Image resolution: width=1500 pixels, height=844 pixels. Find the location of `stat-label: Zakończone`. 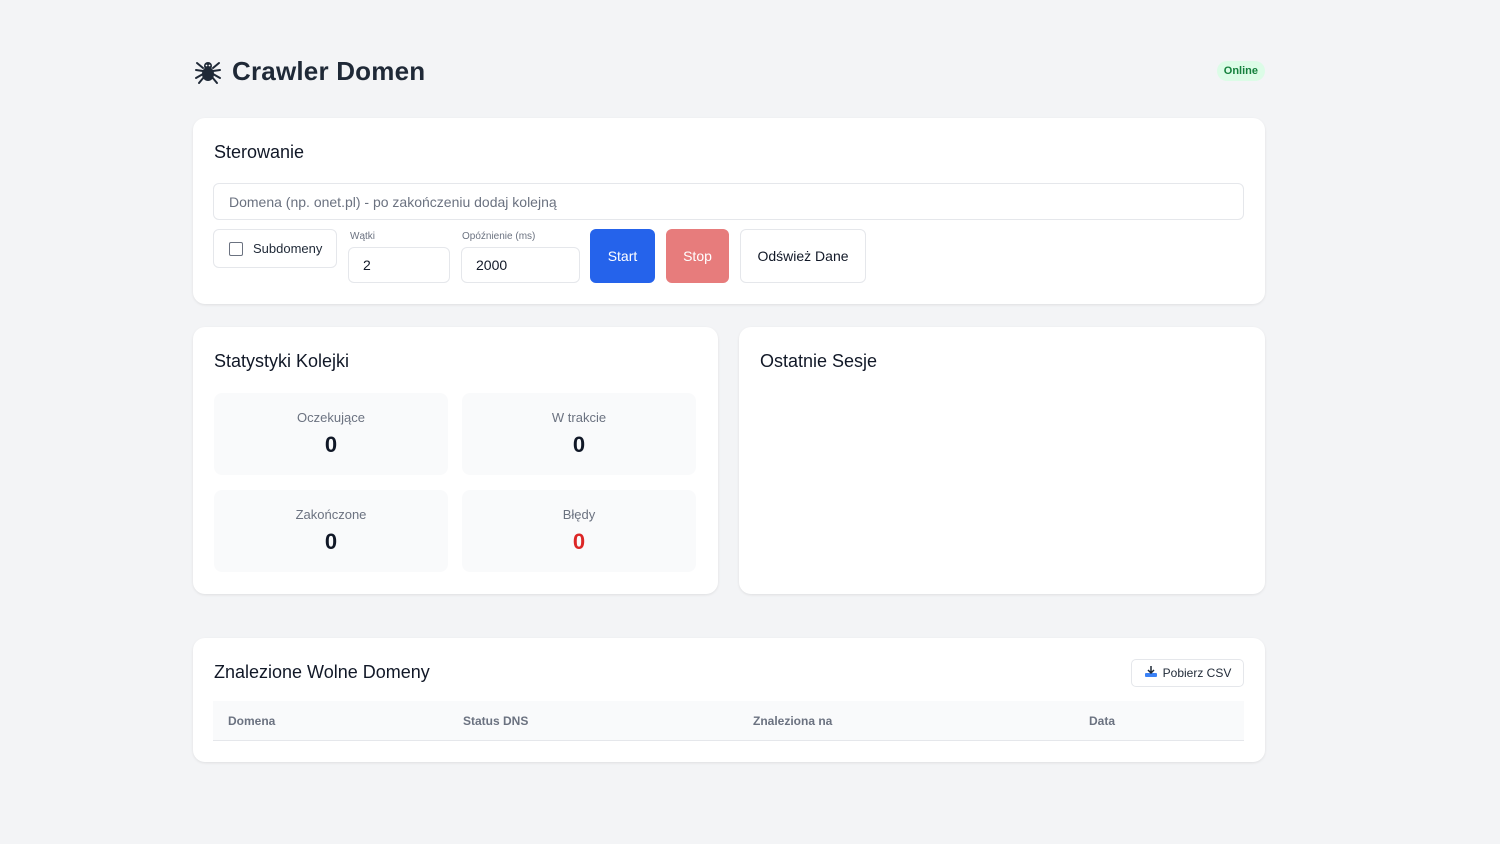

stat-label: Zakończone is located at coordinates (331, 514).